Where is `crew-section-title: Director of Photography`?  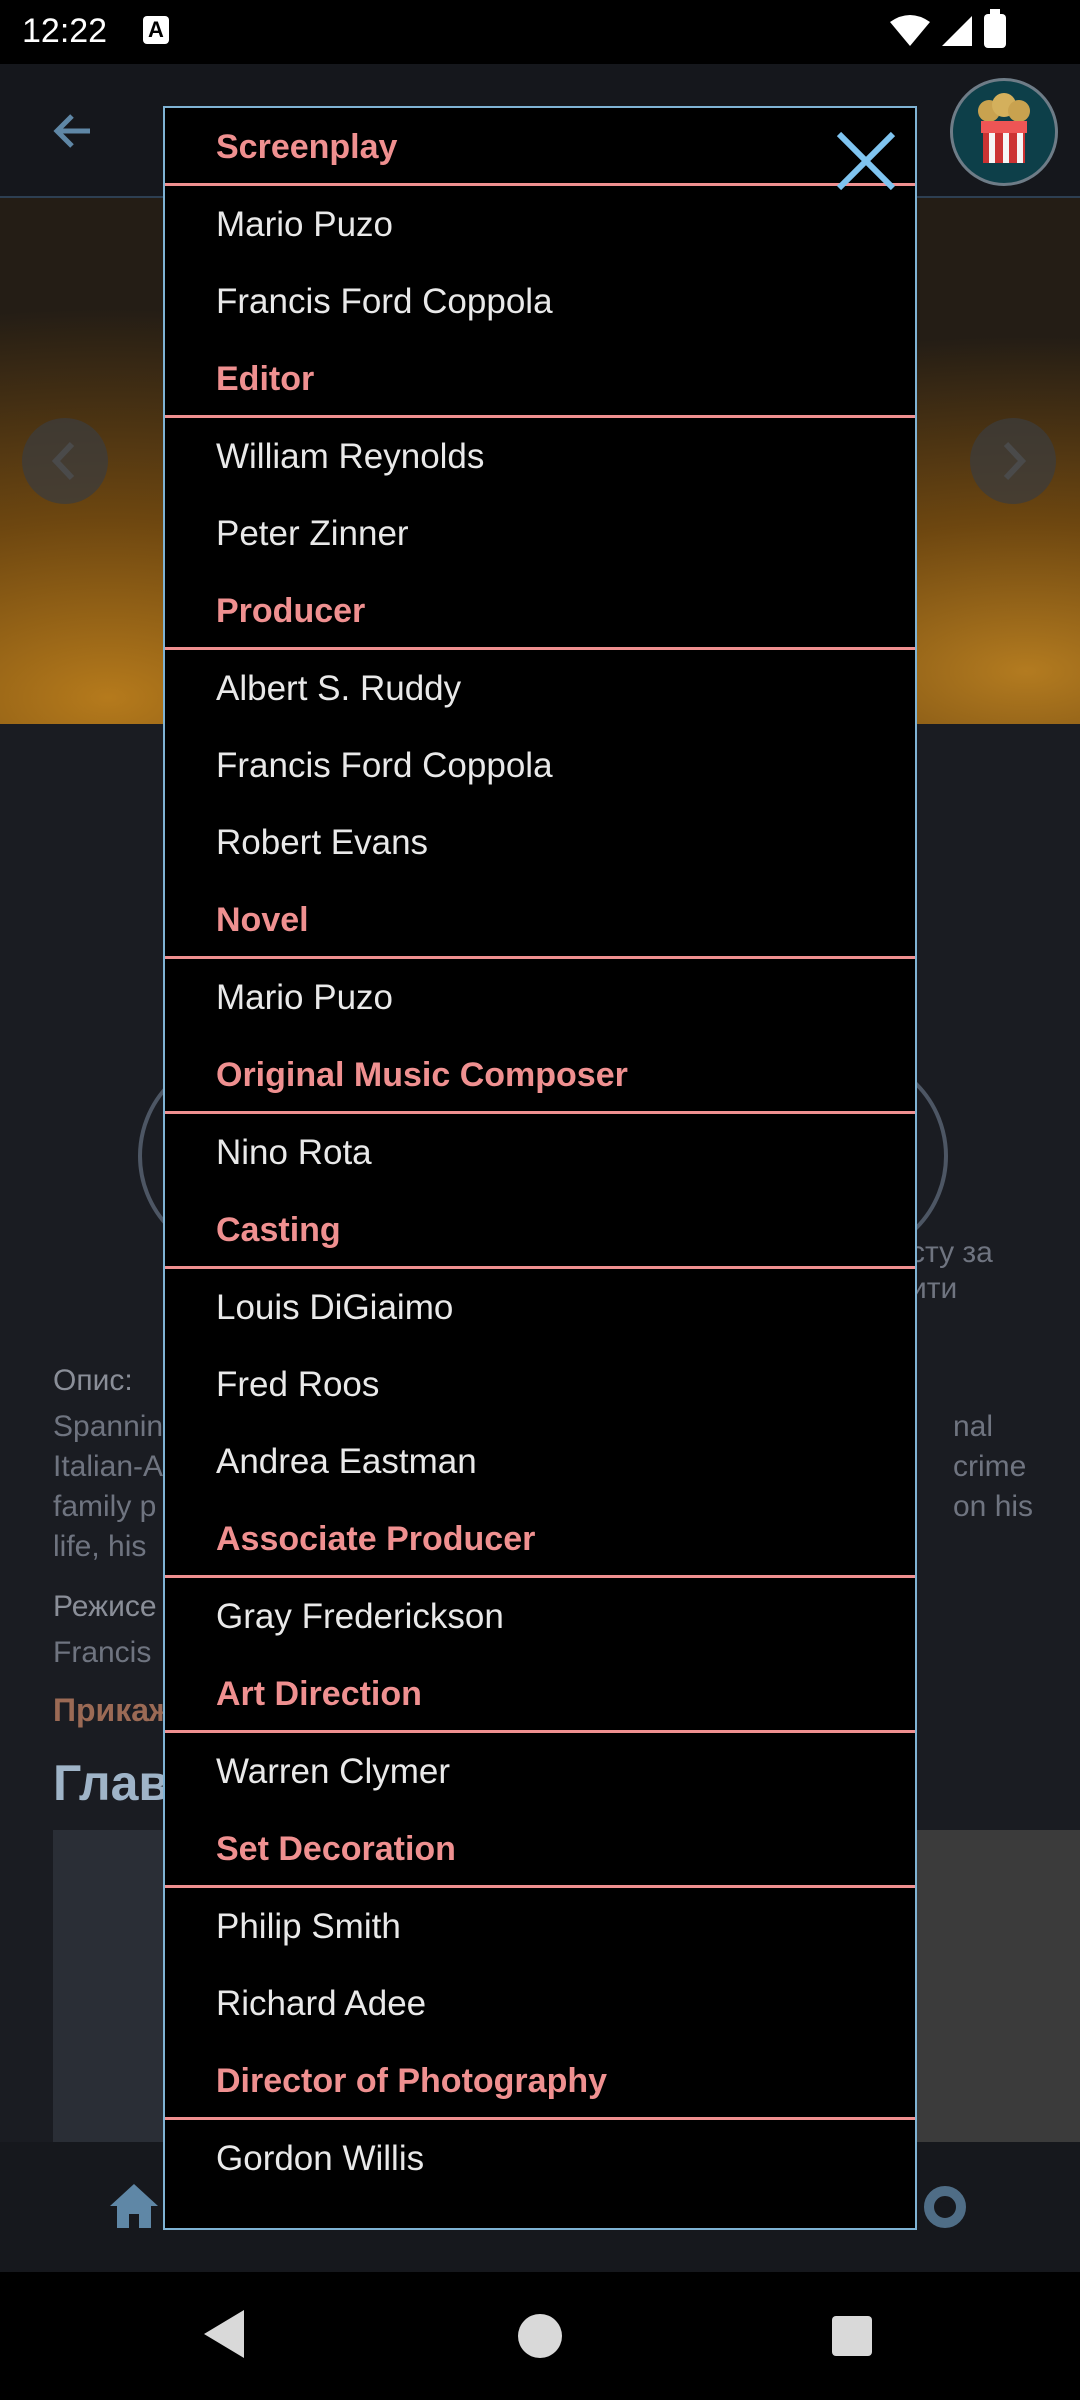
crew-section-title: Director of Photography is located at coordinates (540, 2081).